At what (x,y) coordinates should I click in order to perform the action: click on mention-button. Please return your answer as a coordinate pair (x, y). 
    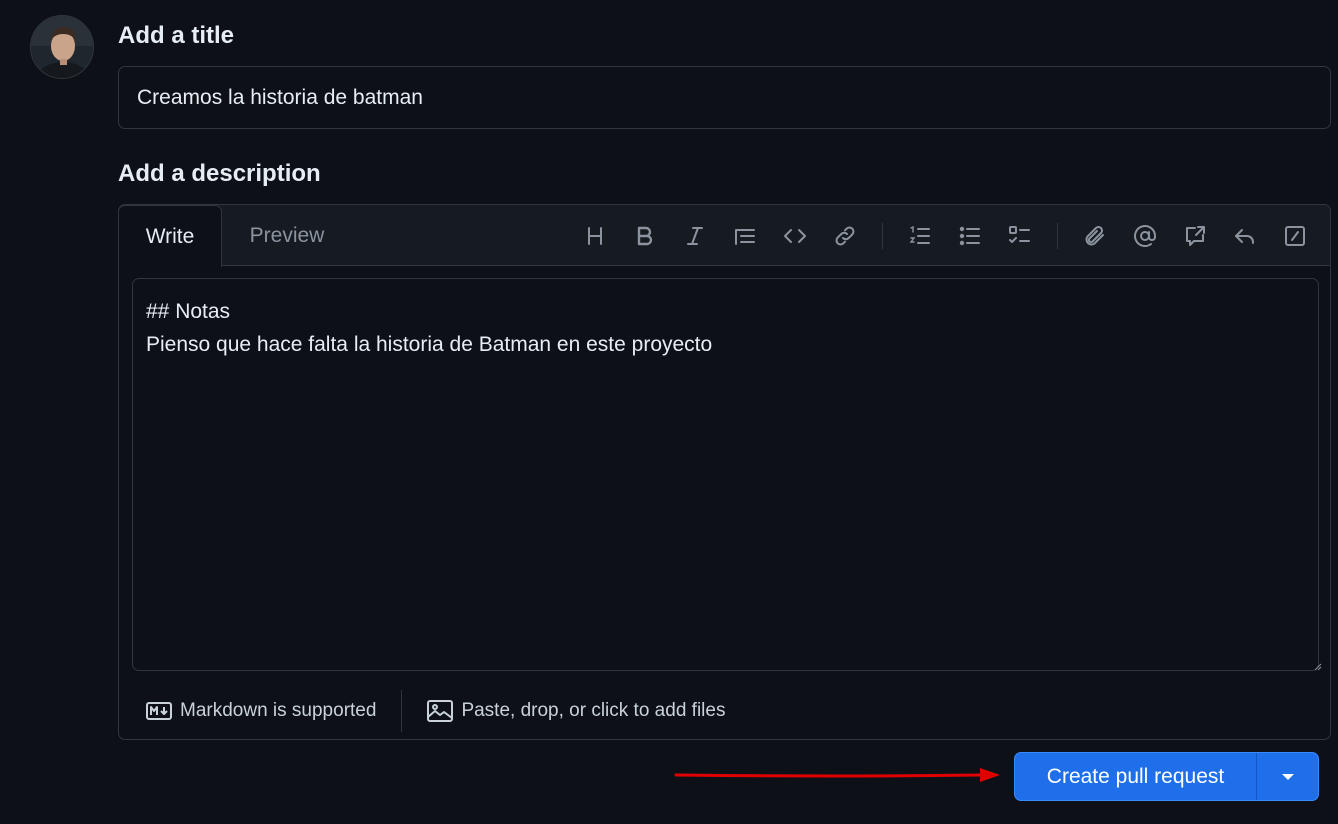
    Looking at the image, I should click on (1145, 236).